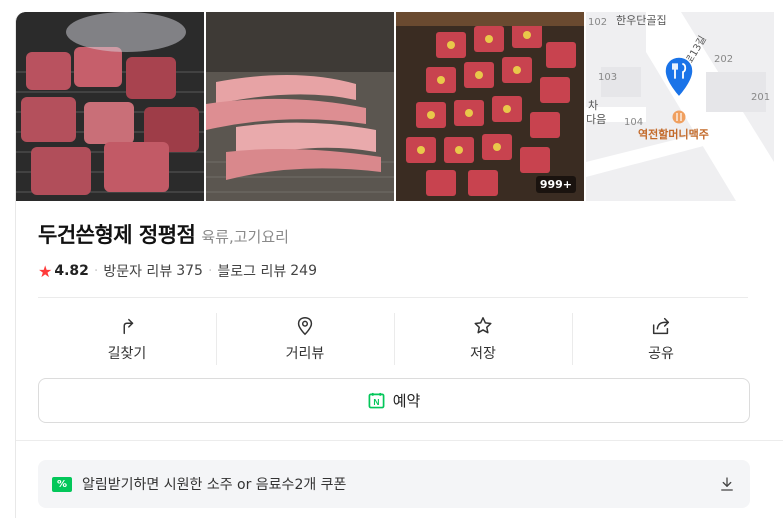 This screenshot has height=518, width=783. What do you see at coordinates (724, 59) in the screenshot?
I see `map-label-202: 202` at bounding box center [724, 59].